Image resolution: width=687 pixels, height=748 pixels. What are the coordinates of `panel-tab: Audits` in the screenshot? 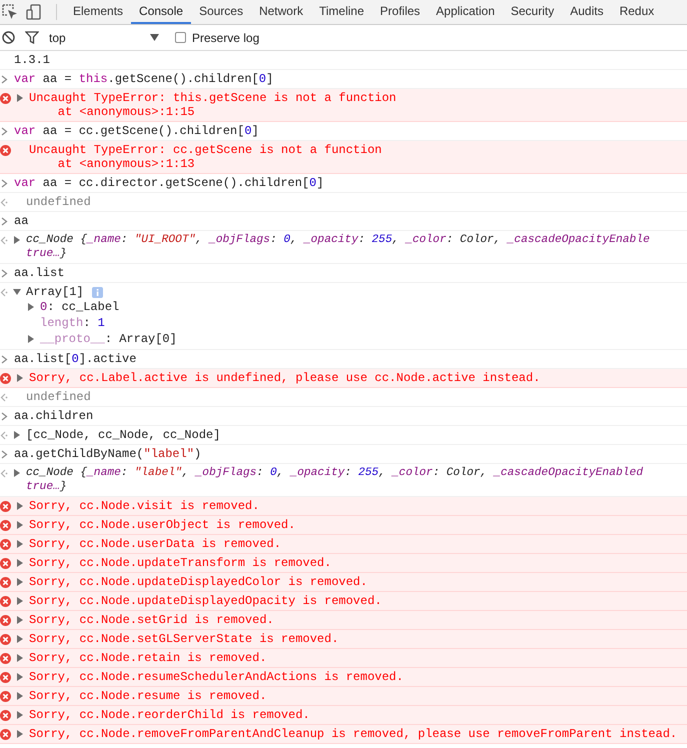 It's located at (587, 12).